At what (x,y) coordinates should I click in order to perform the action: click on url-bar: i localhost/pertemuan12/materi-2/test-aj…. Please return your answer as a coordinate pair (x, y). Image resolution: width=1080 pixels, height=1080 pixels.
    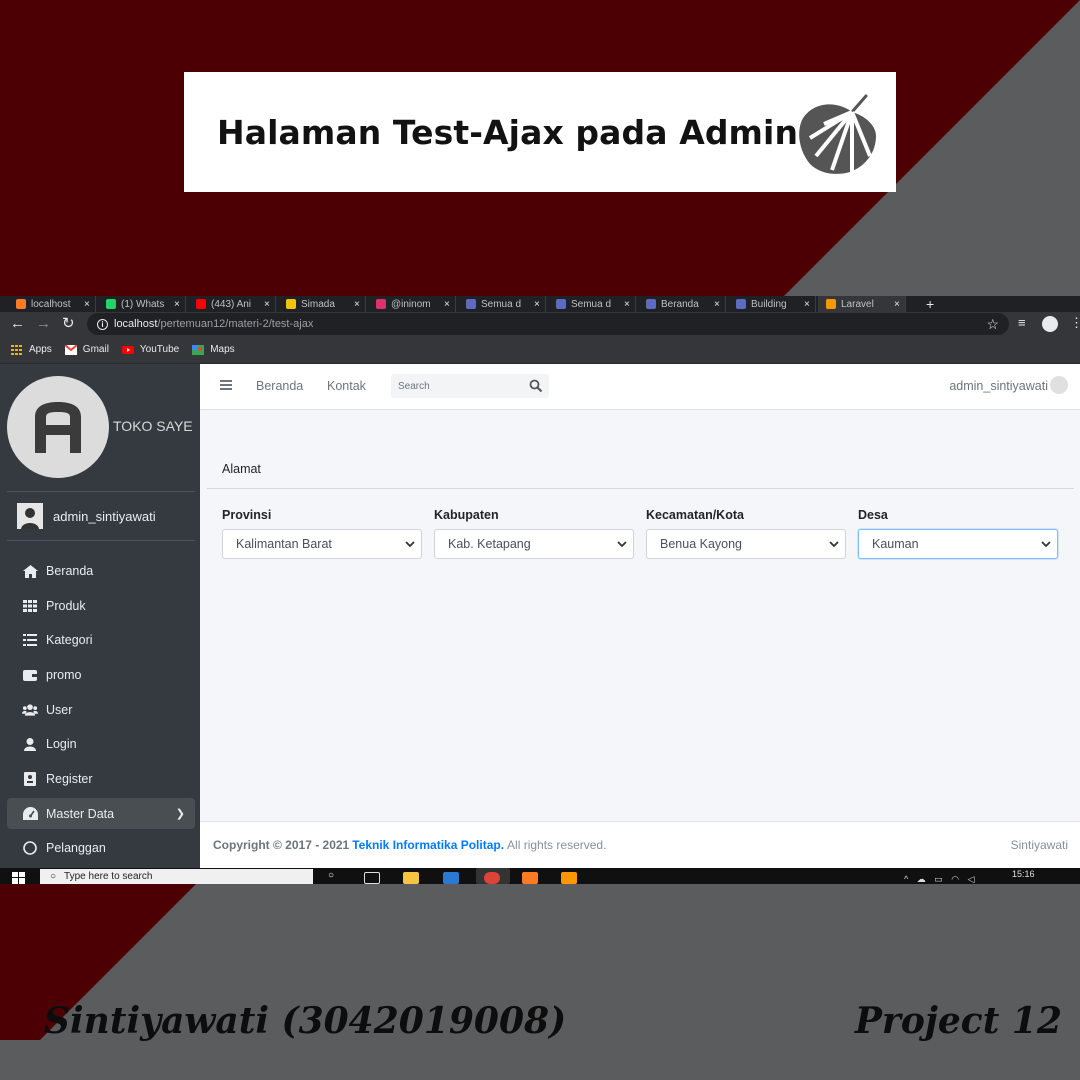
    Looking at the image, I should click on (548, 324).